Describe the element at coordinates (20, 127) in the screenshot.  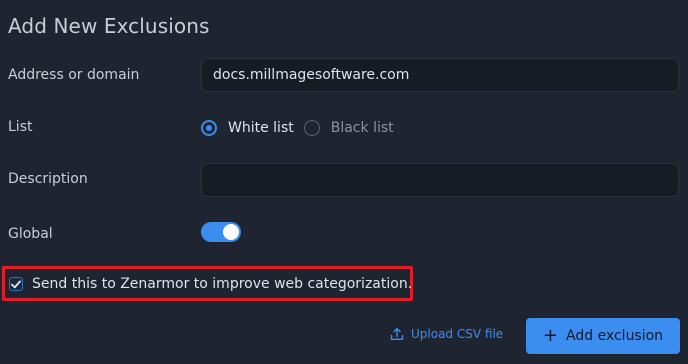
I see `list-label: List` at that location.